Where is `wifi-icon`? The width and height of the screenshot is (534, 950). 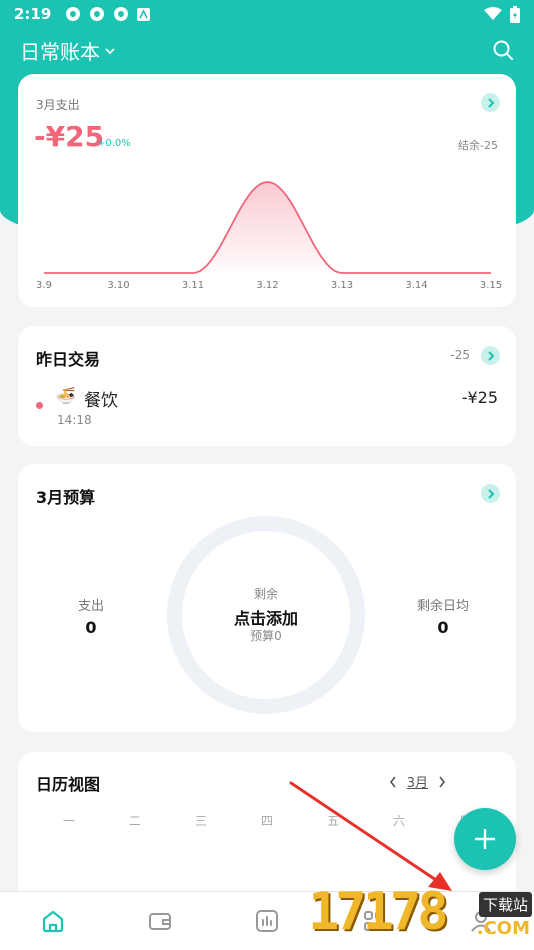
wifi-icon is located at coordinates (493, 13).